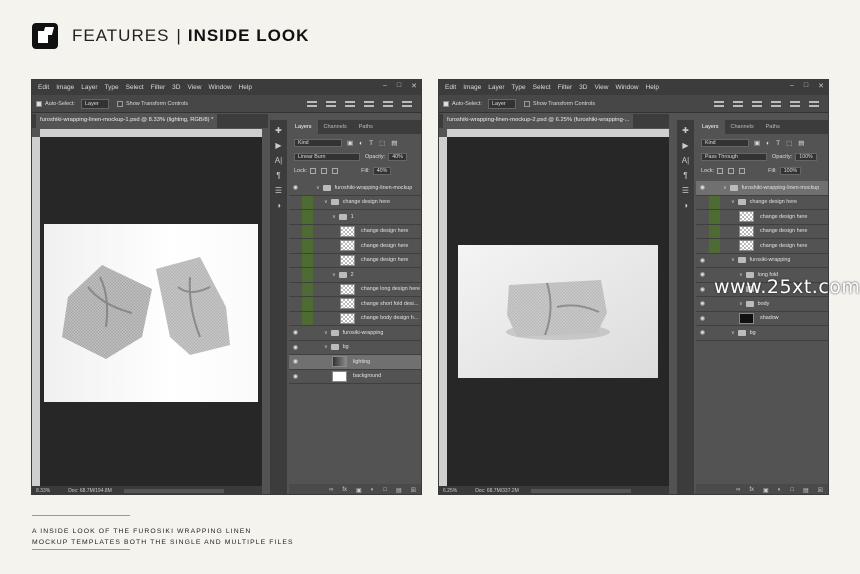 The image size is (860, 574). What do you see at coordinates (355, 217) in the screenshot?
I see `layer-row: ∨ 1` at bounding box center [355, 217].